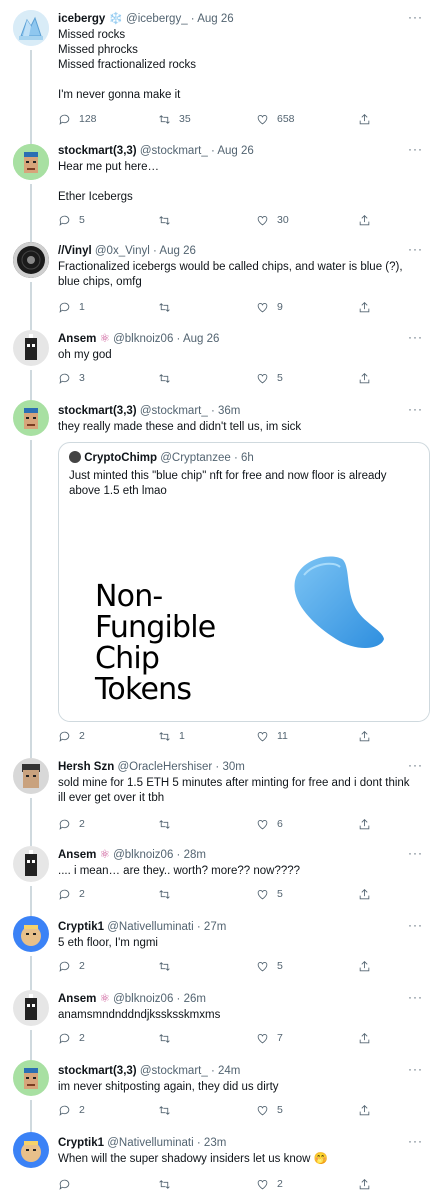  I want to click on display-name: icebergy, so click(81, 19).